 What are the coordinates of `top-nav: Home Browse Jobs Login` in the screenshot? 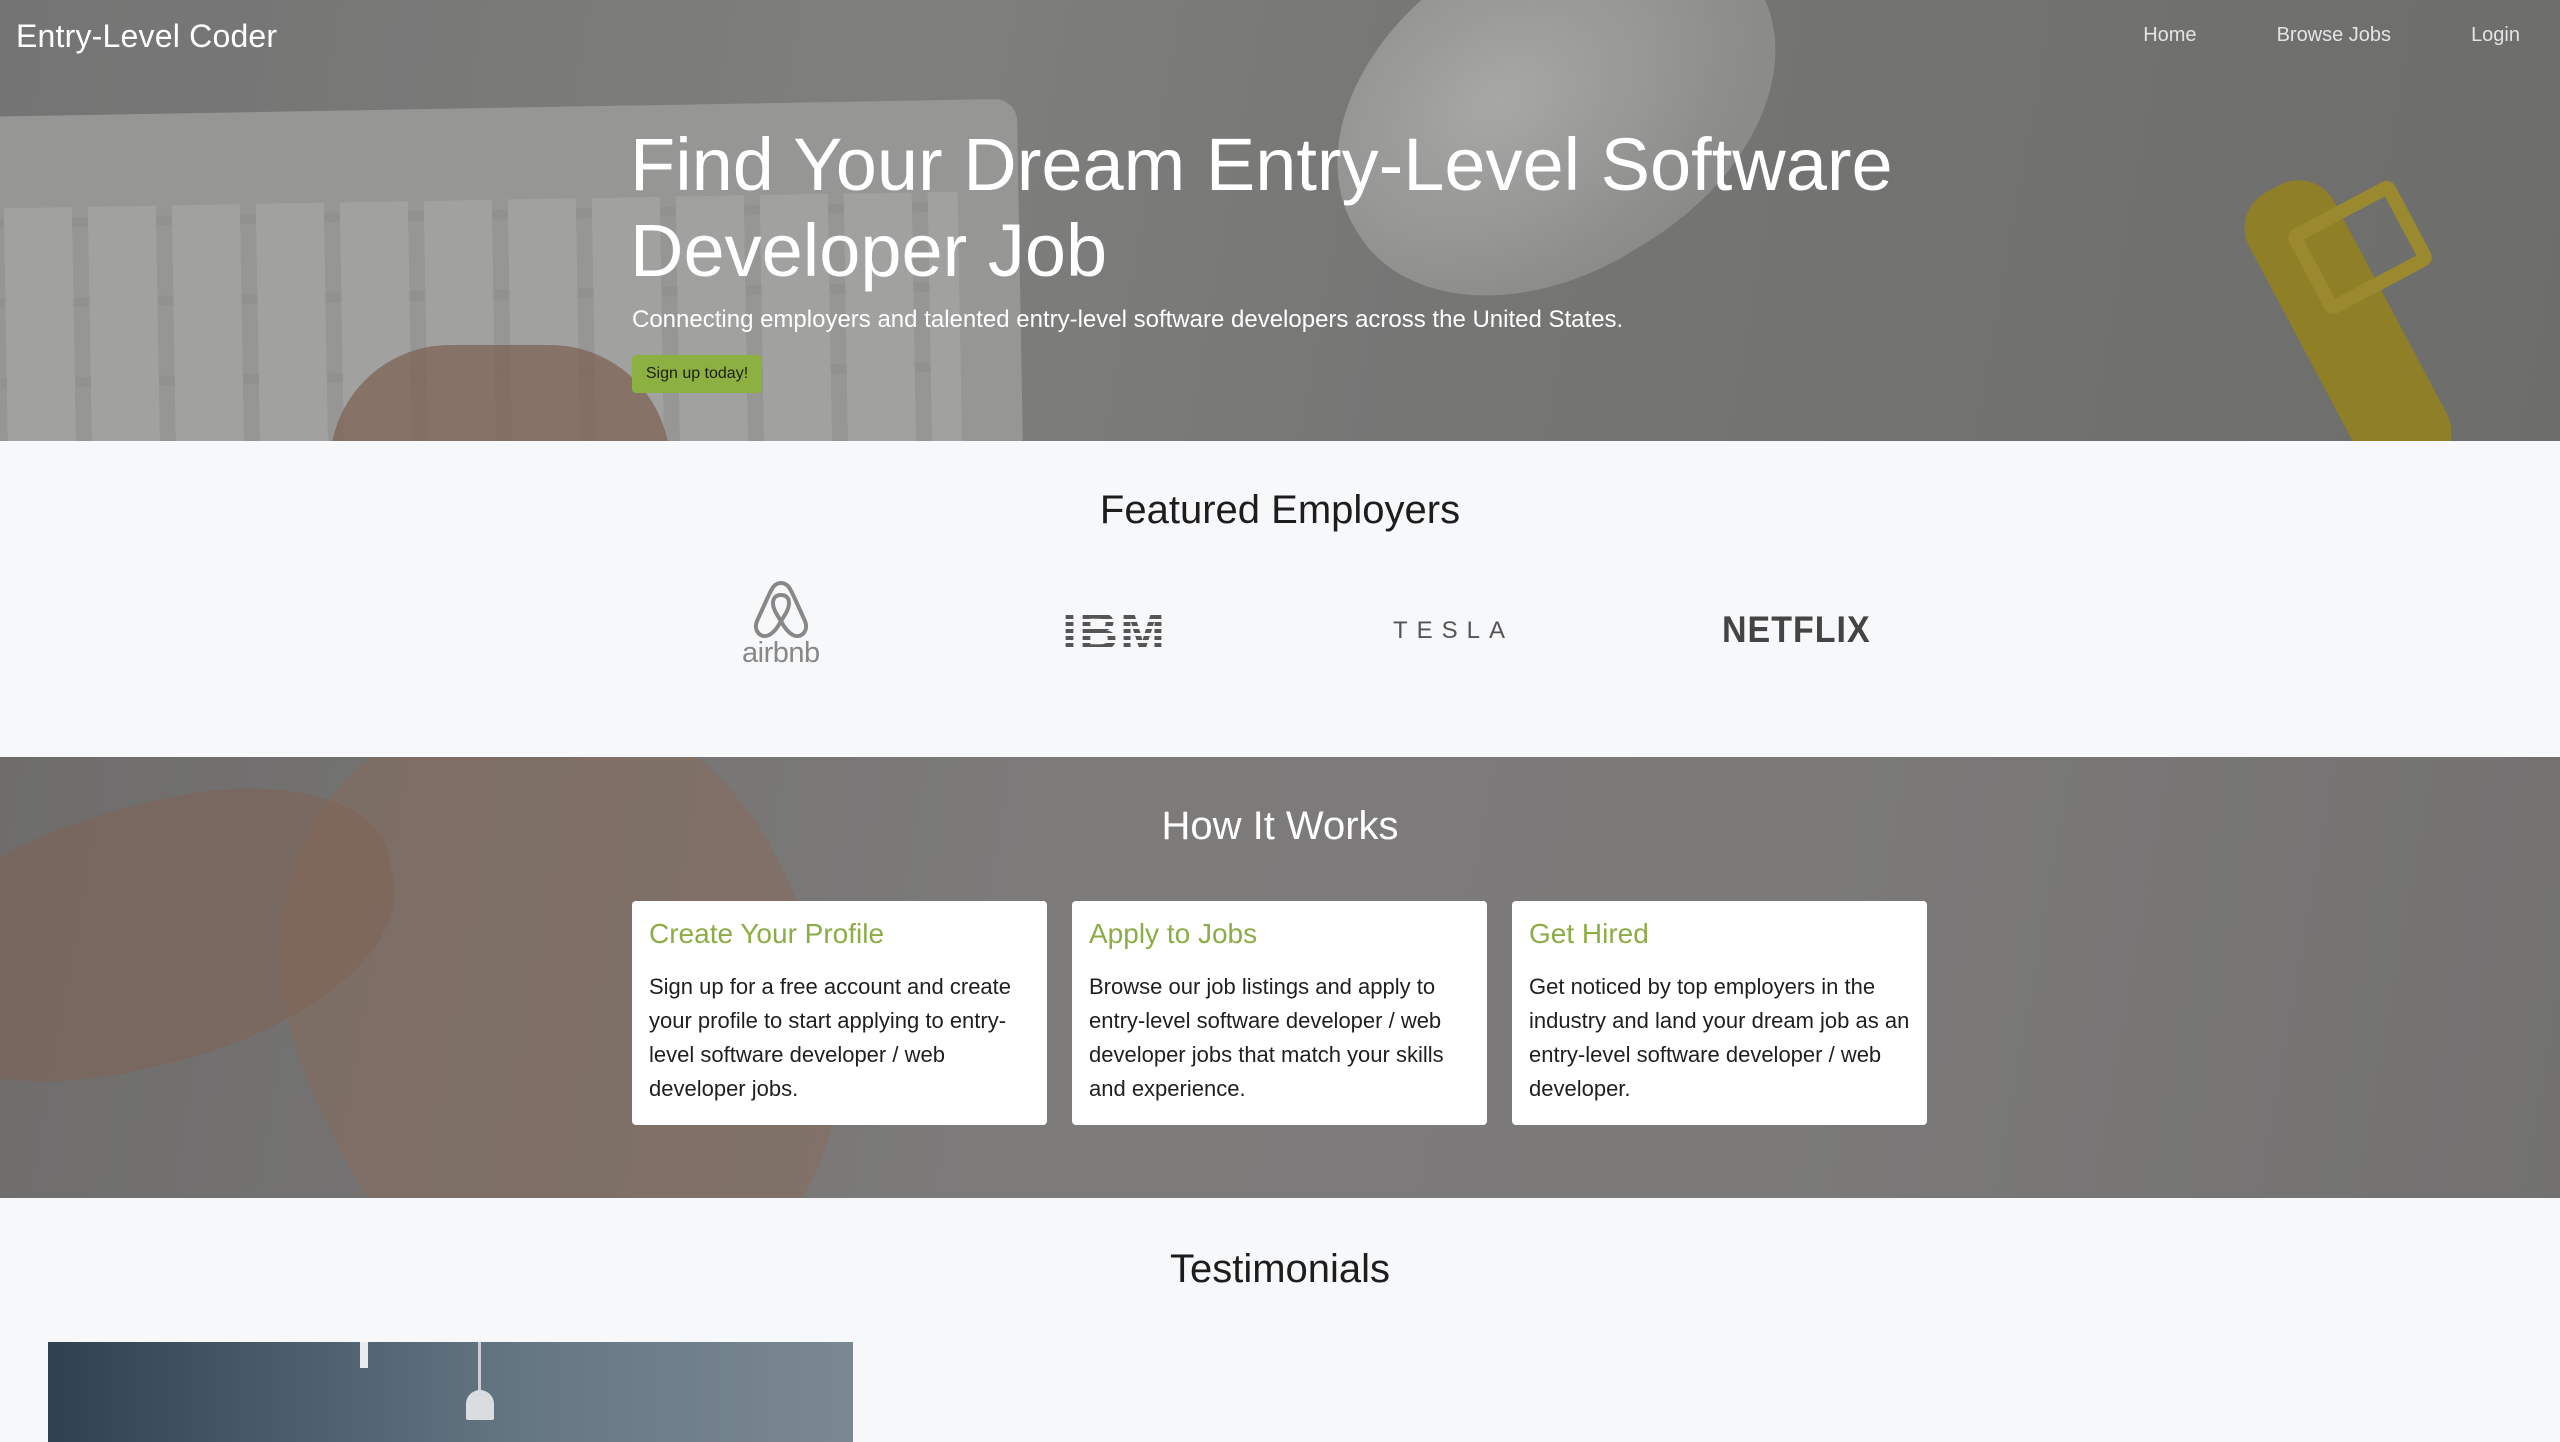 It's located at (2331, 35).